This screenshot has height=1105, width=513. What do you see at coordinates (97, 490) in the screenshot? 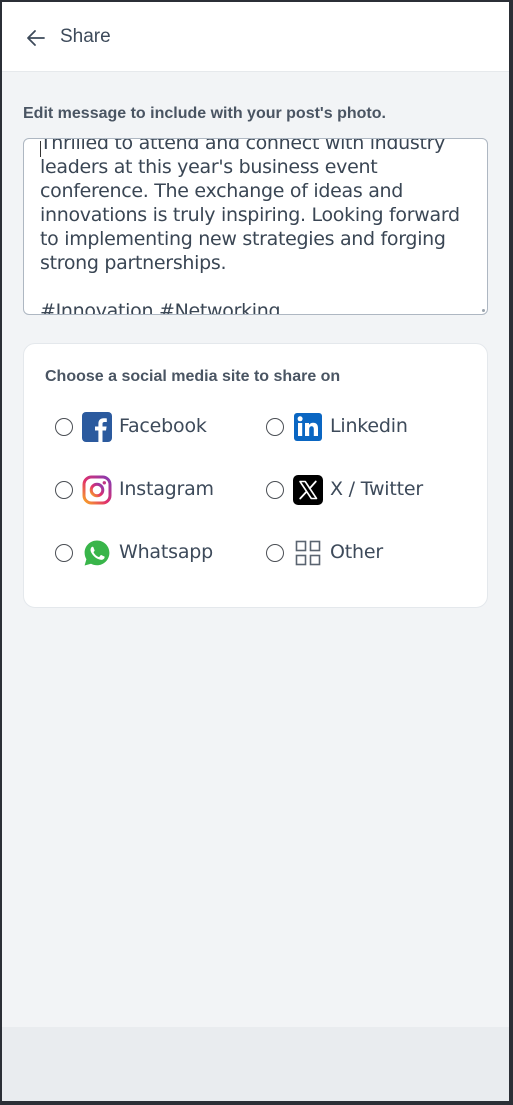
I see `instagram-icon` at bounding box center [97, 490].